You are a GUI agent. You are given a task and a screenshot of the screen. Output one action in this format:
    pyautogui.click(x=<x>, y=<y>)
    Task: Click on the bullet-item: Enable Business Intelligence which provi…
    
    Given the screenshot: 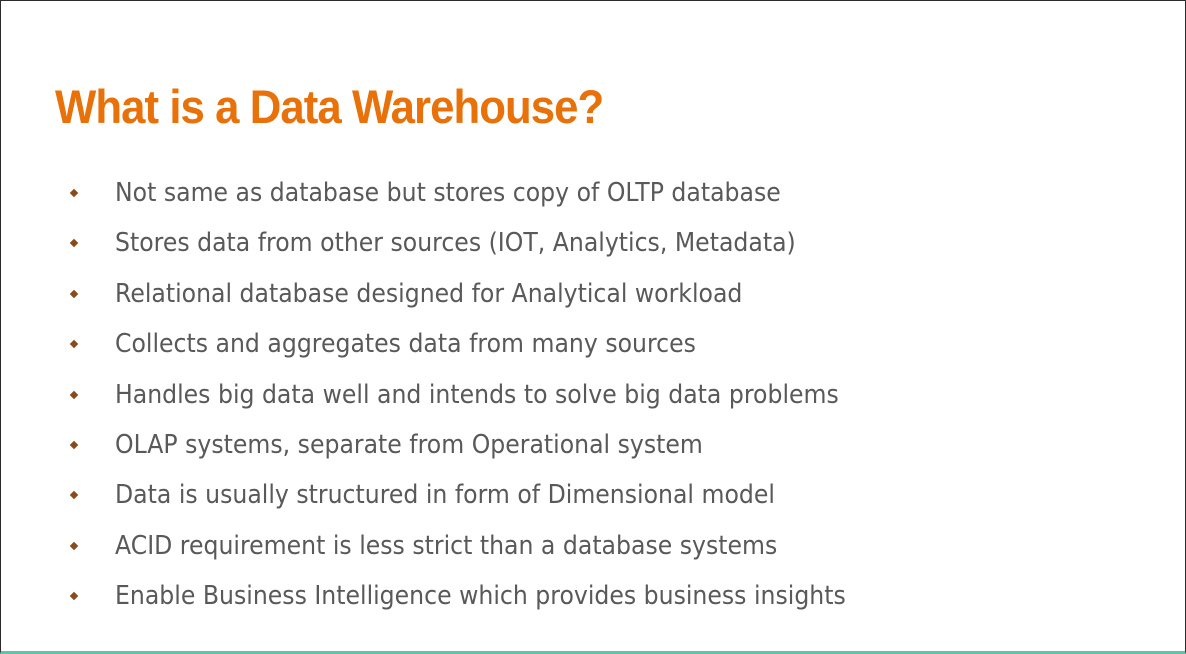 What is the action you would take?
    pyautogui.click(x=487, y=596)
    